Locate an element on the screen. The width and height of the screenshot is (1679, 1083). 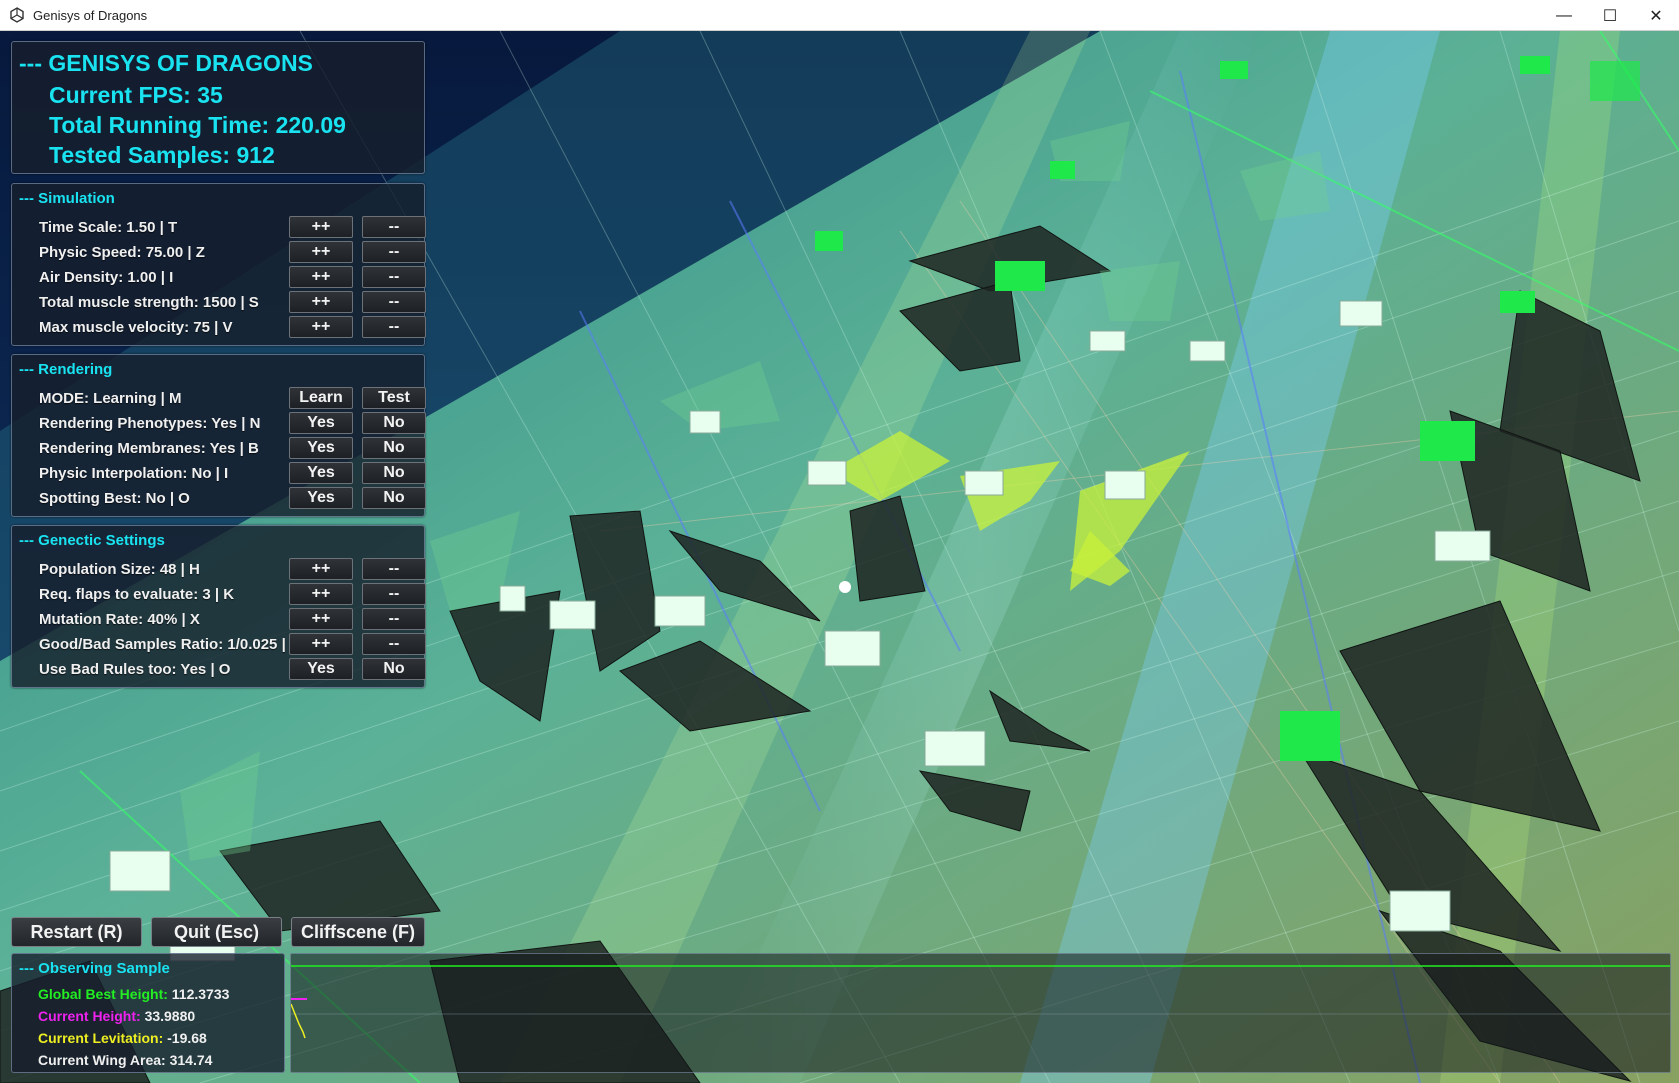
air-density-row: Air Density: 1.00 | I ++ -- is located at coordinates (232, 278).